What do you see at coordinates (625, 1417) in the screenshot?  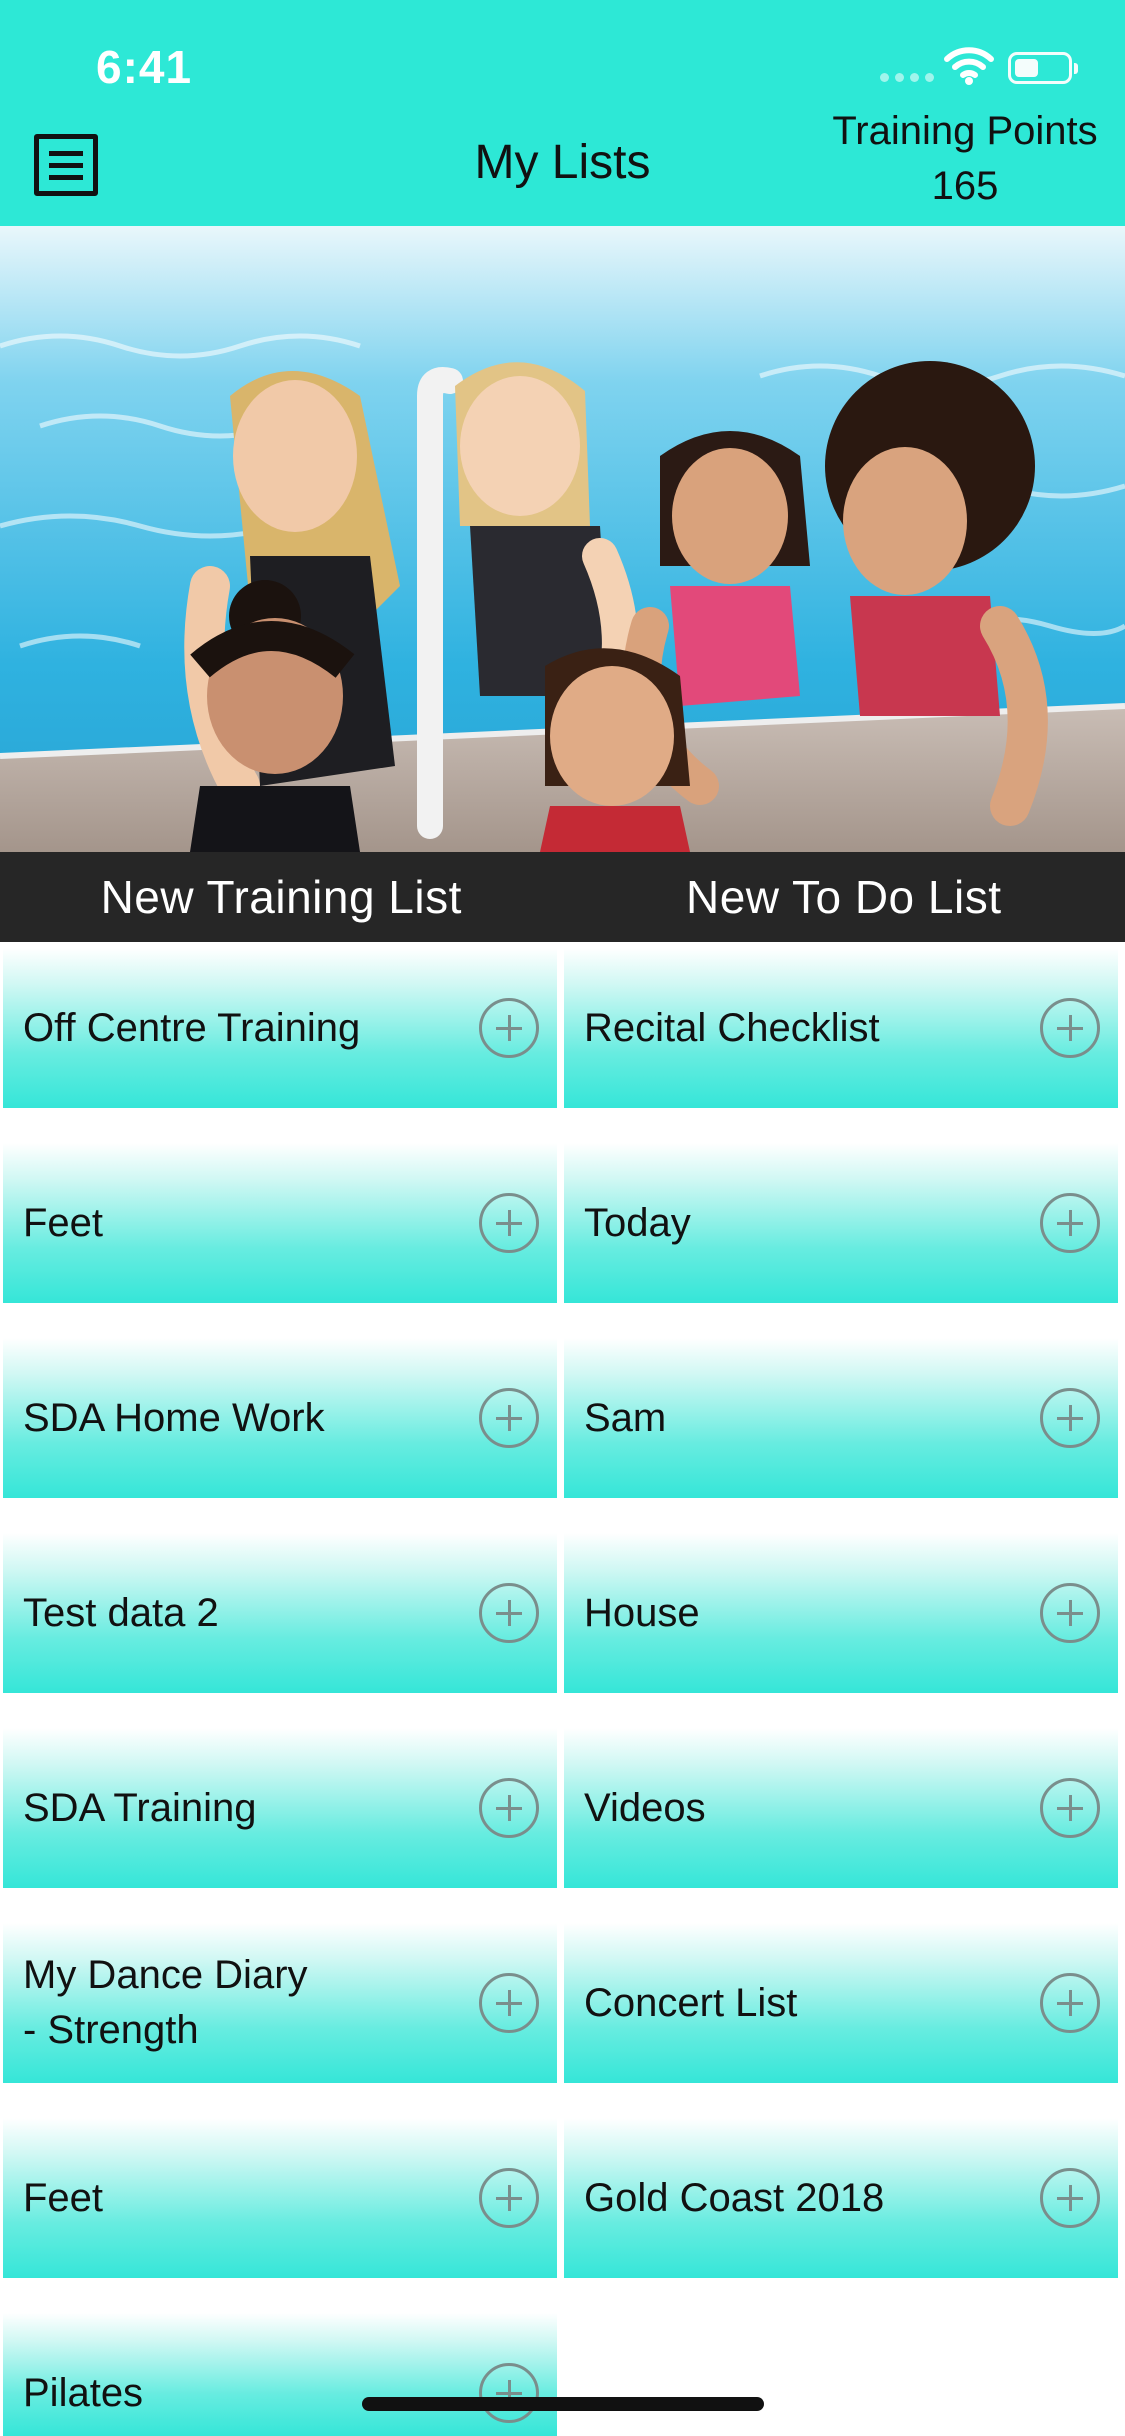 I see `list-item-label: Sam` at bounding box center [625, 1417].